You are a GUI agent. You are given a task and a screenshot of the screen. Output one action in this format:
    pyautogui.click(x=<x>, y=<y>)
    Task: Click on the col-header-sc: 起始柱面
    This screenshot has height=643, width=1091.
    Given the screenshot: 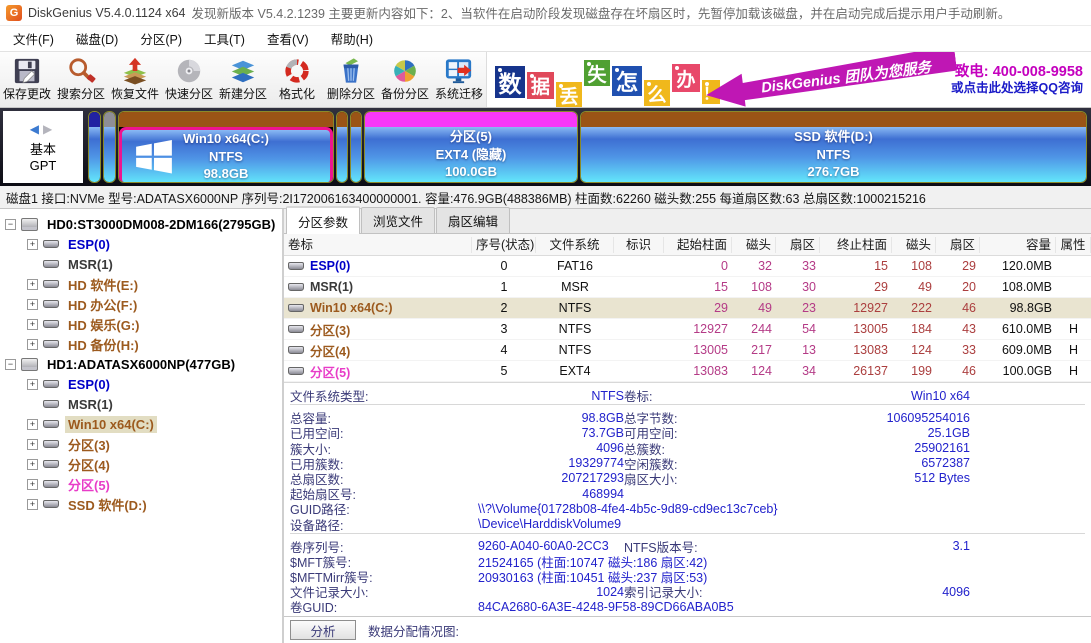 What is the action you would take?
    pyautogui.click(x=698, y=244)
    